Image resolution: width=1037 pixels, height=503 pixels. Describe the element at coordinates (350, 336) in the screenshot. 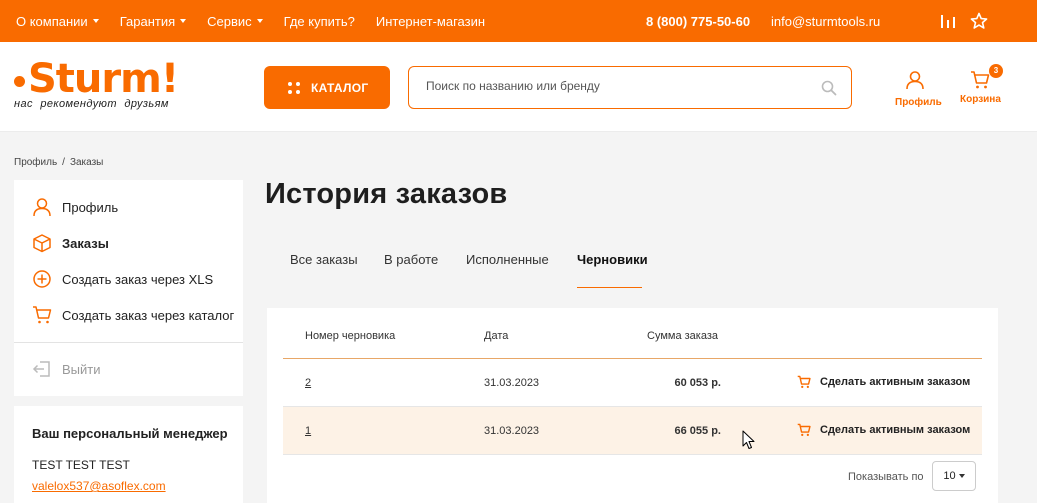

I see `column-header-number: Номер черновика` at that location.